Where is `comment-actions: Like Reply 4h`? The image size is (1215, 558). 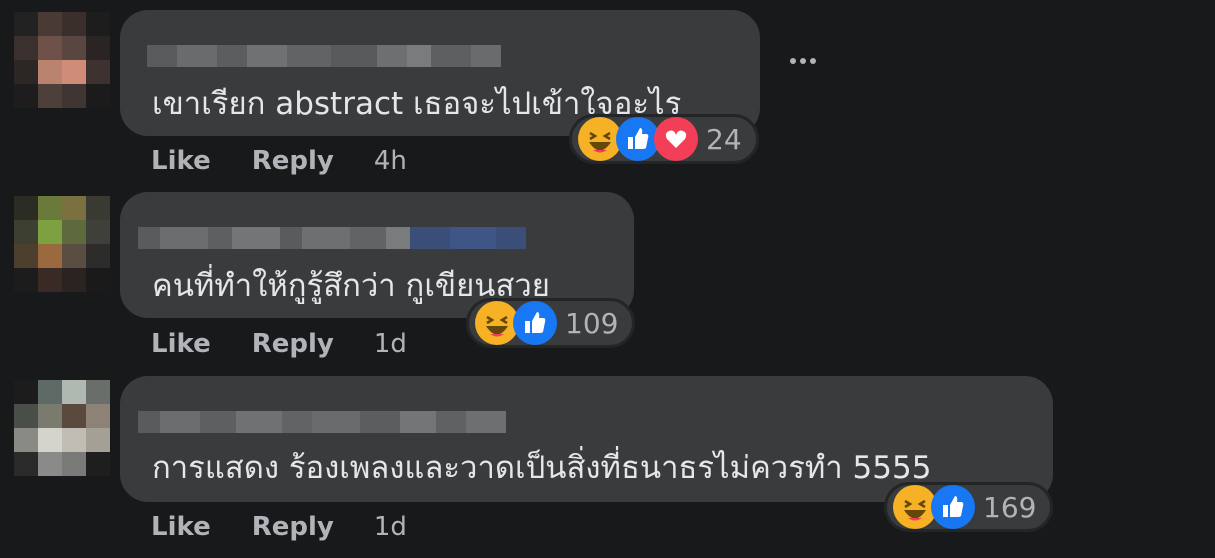
comment-actions: Like Reply 4h is located at coordinates (279, 161).